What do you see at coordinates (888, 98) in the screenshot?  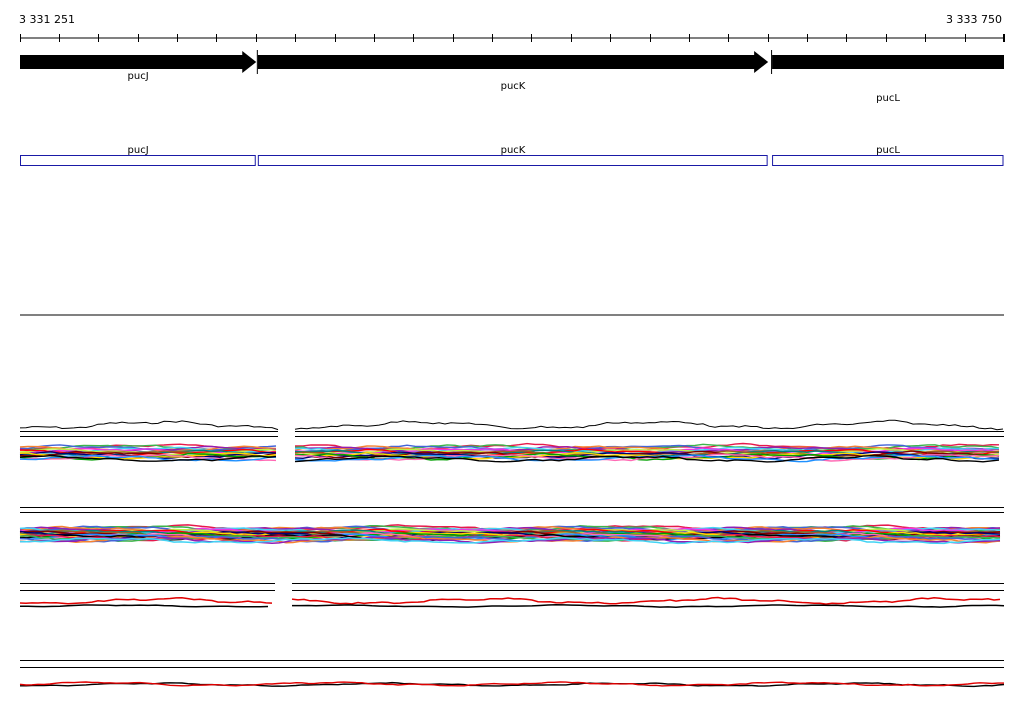 I see `gene-label: pucL` at bounding box center [888, 98].